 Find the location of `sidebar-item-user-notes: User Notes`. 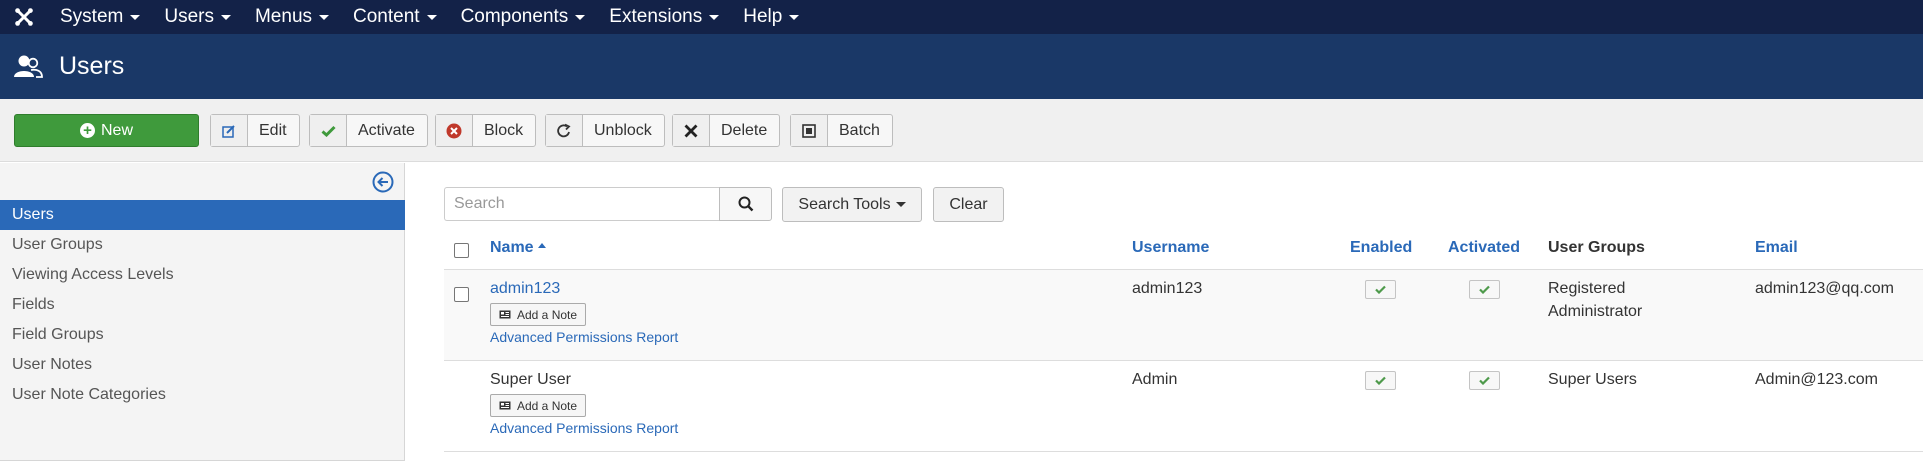

sidebar-item-user-notes: User Notes is located at coordinates (202, 365).